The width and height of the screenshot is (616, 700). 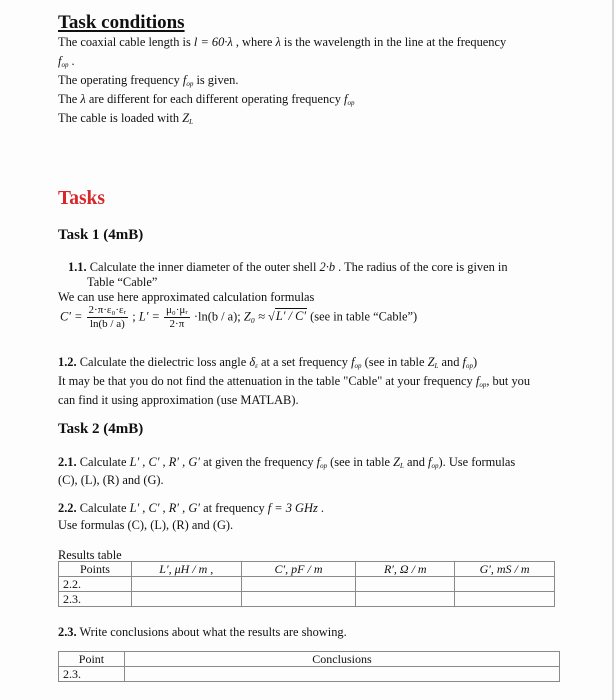 What do you see at coordinates (213, 42) in the screenshot?
I see `length-formula: l = 60·λ` at bounding box center [213, 42].